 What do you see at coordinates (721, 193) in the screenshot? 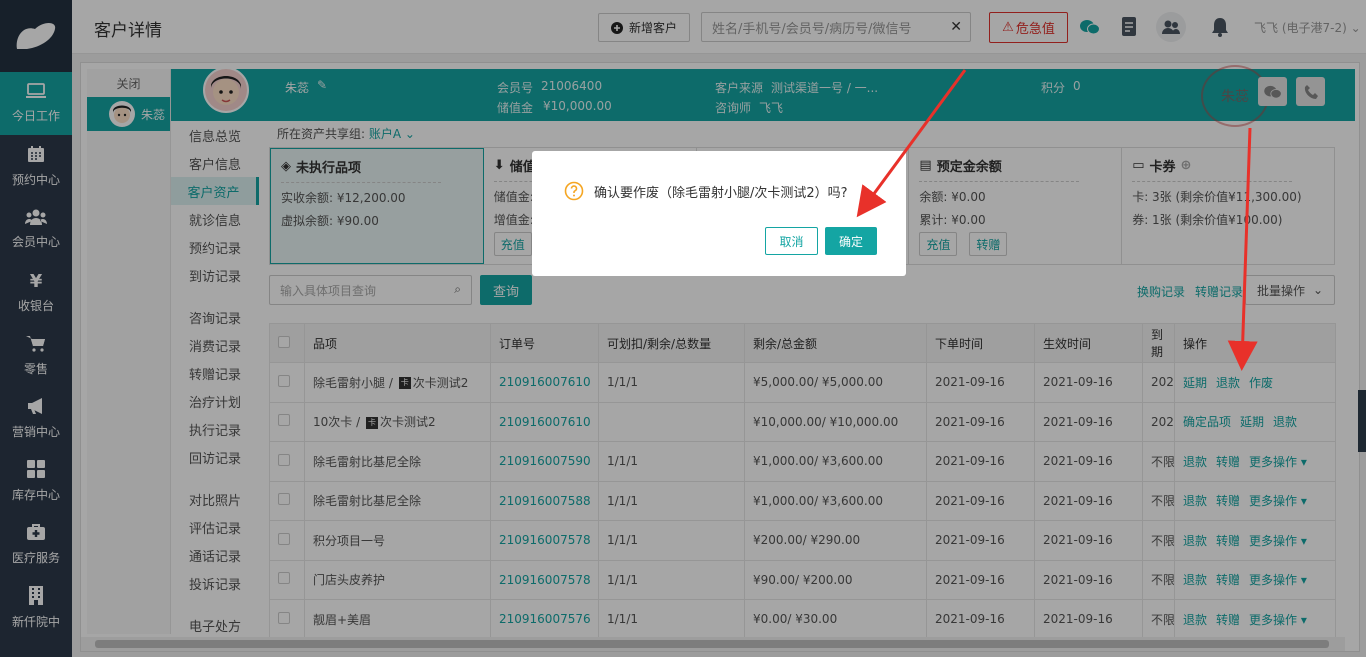
I see `dialog-message: 确认要作废（除毛雷射小腿/次卡测试2）吗?` at bounding box center [721, 193].